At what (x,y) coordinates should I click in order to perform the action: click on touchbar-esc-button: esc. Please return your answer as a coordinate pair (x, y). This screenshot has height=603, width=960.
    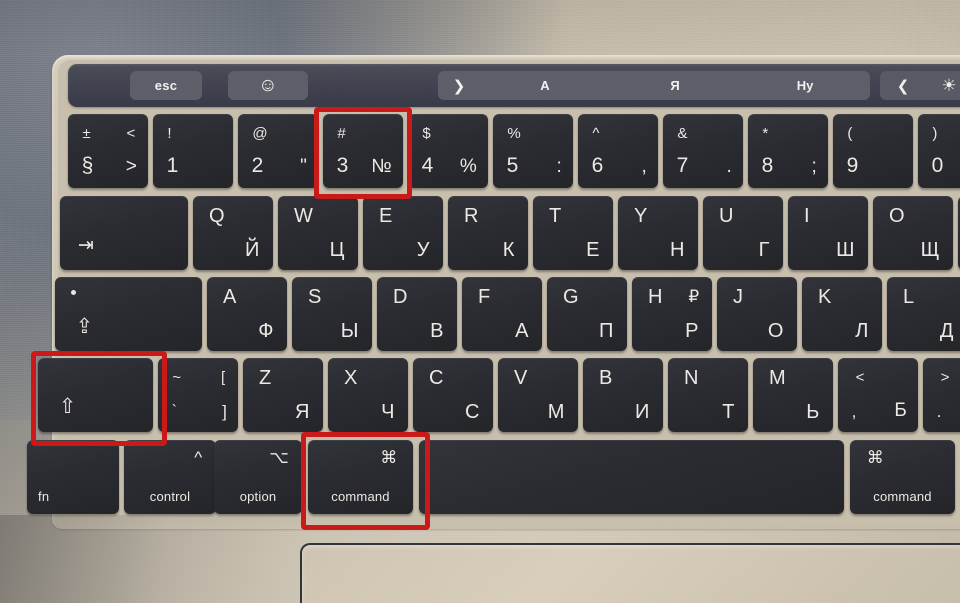
    Looking at the image, I should click on (166, 85).